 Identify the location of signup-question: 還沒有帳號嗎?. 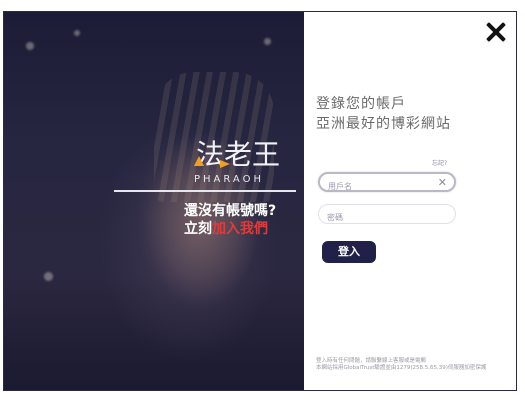
(230, 211).